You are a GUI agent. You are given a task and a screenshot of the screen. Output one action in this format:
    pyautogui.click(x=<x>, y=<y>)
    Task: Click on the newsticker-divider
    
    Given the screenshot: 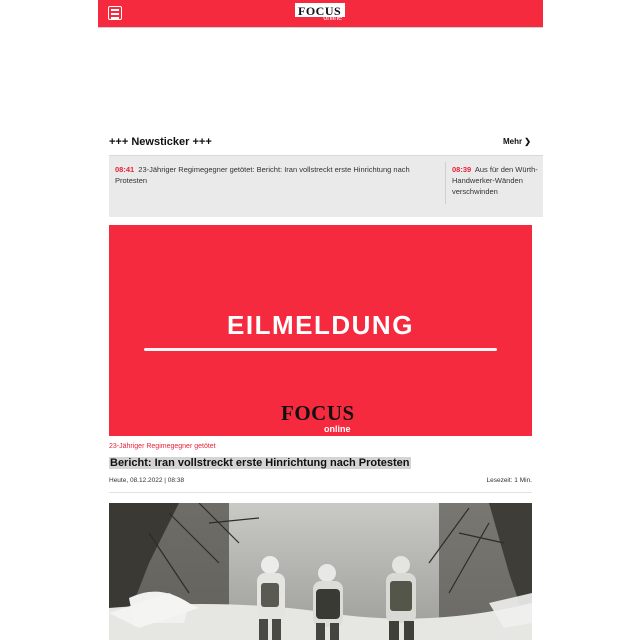 What is the action you would take?
    pyautogui.click(x=445, y=183)
    